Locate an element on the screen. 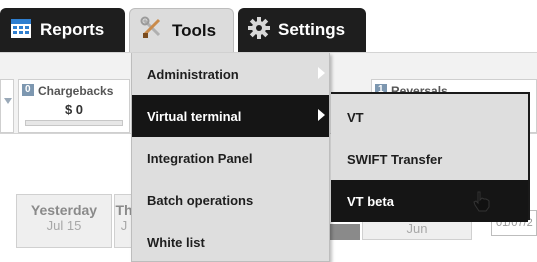 The height and width of the screenshot is (262, 537). menu-item-label: Batch operations is located at coordinates (200, 200).